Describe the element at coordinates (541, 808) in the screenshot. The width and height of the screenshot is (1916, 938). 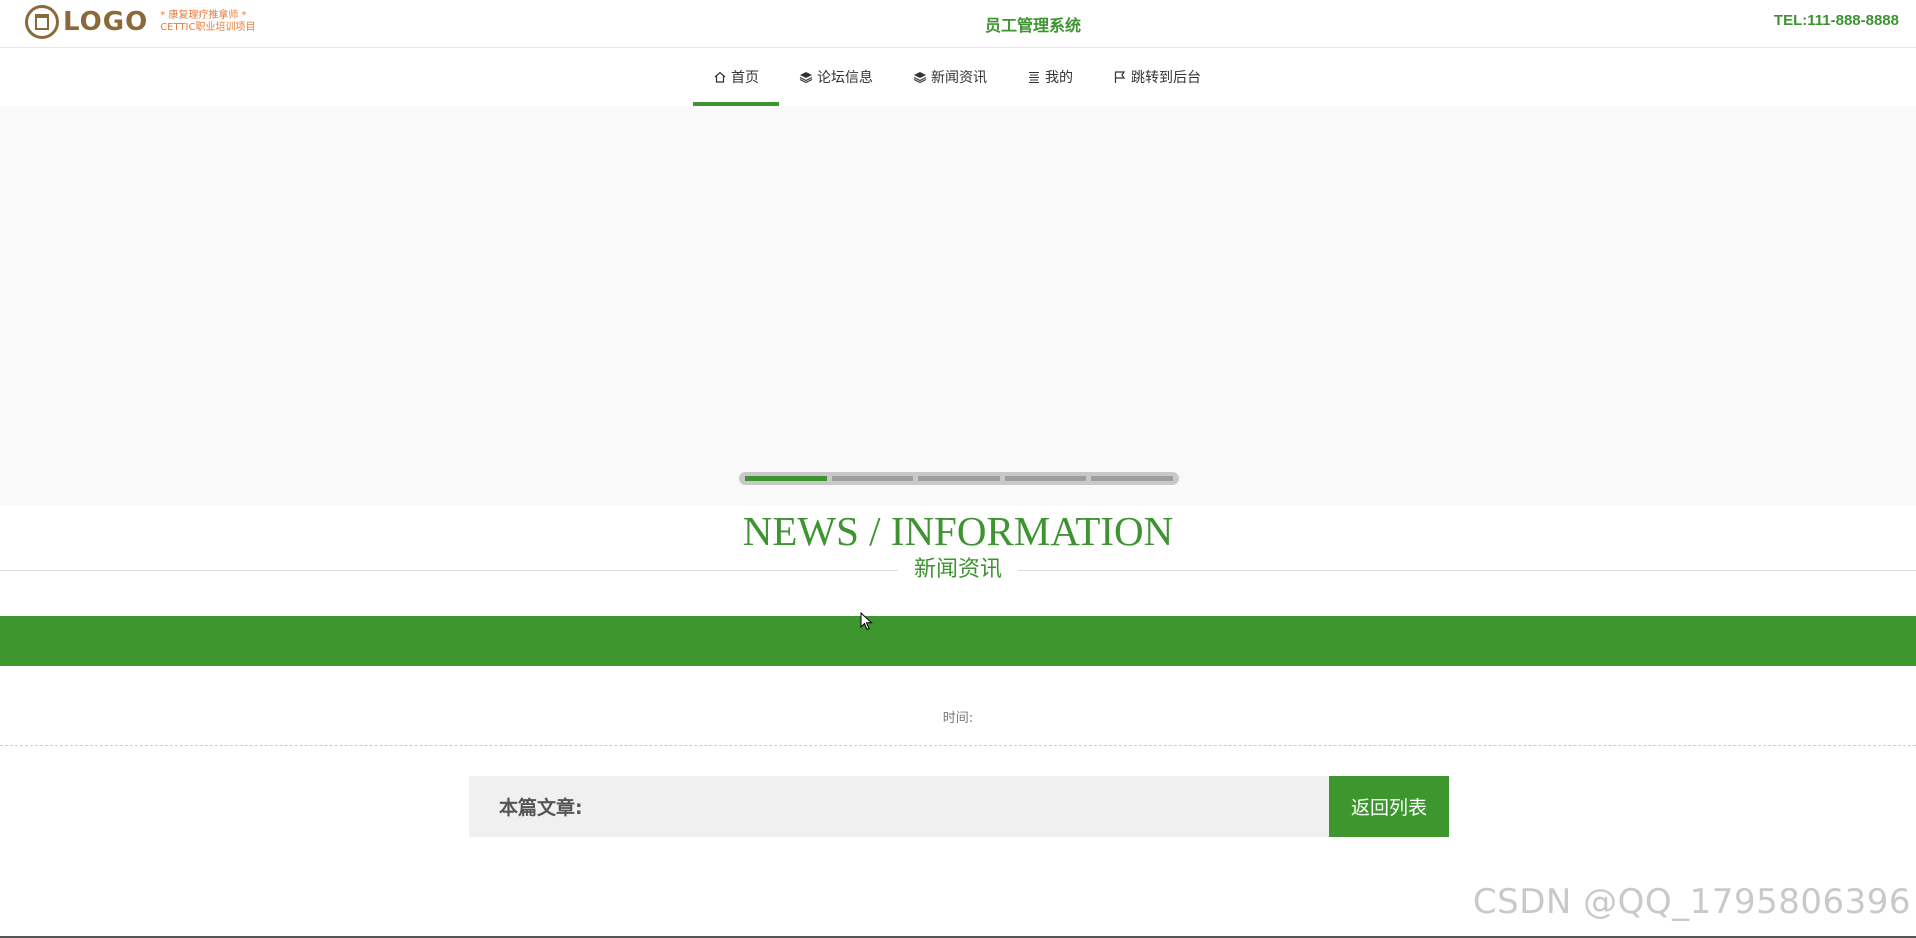
I see `current-article-label: 本篇文章:` at that location.